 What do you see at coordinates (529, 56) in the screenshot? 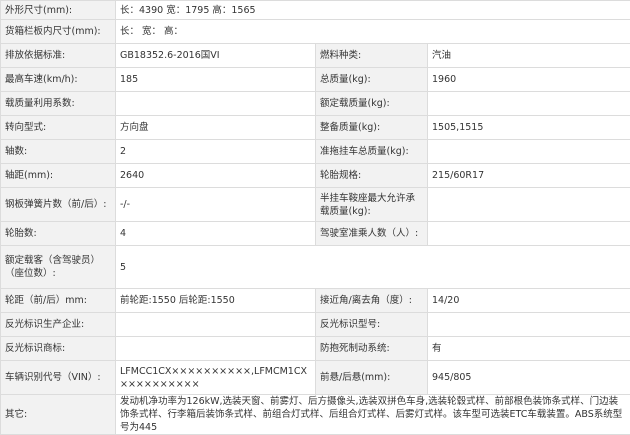
I see `row-value-2: 汽油` at bounding box center [529, 56].